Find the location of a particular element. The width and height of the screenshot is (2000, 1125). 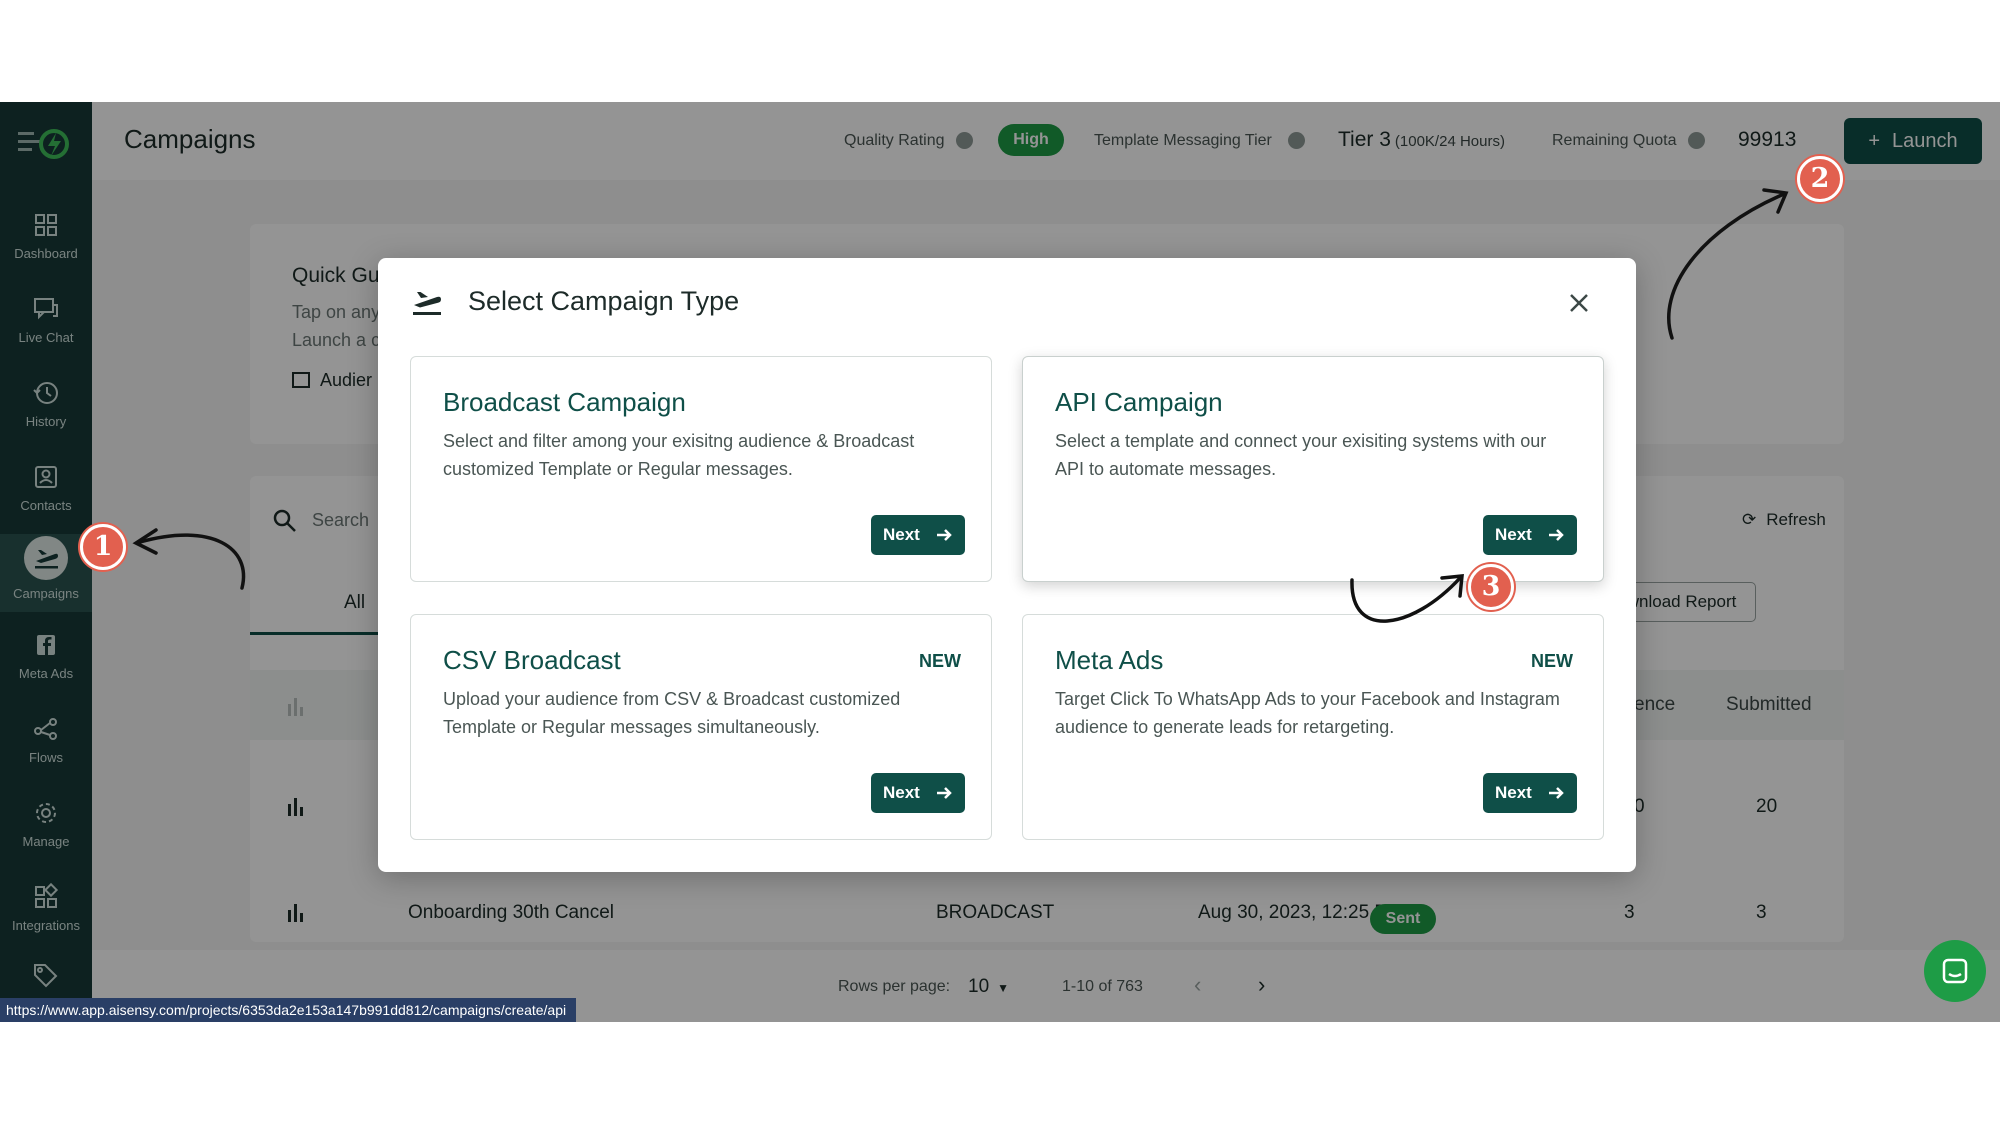

chat-widget-button is located at coordinates (1955, 971).